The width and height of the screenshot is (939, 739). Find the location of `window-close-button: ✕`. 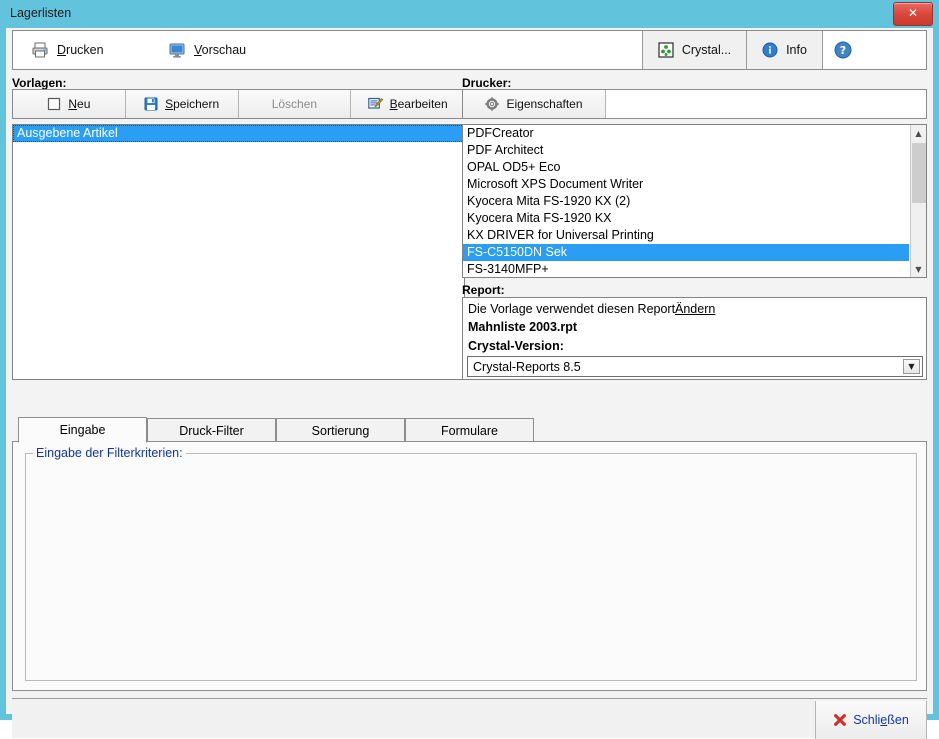

window-close-button: ✕ is located at coordinates (913, 14).